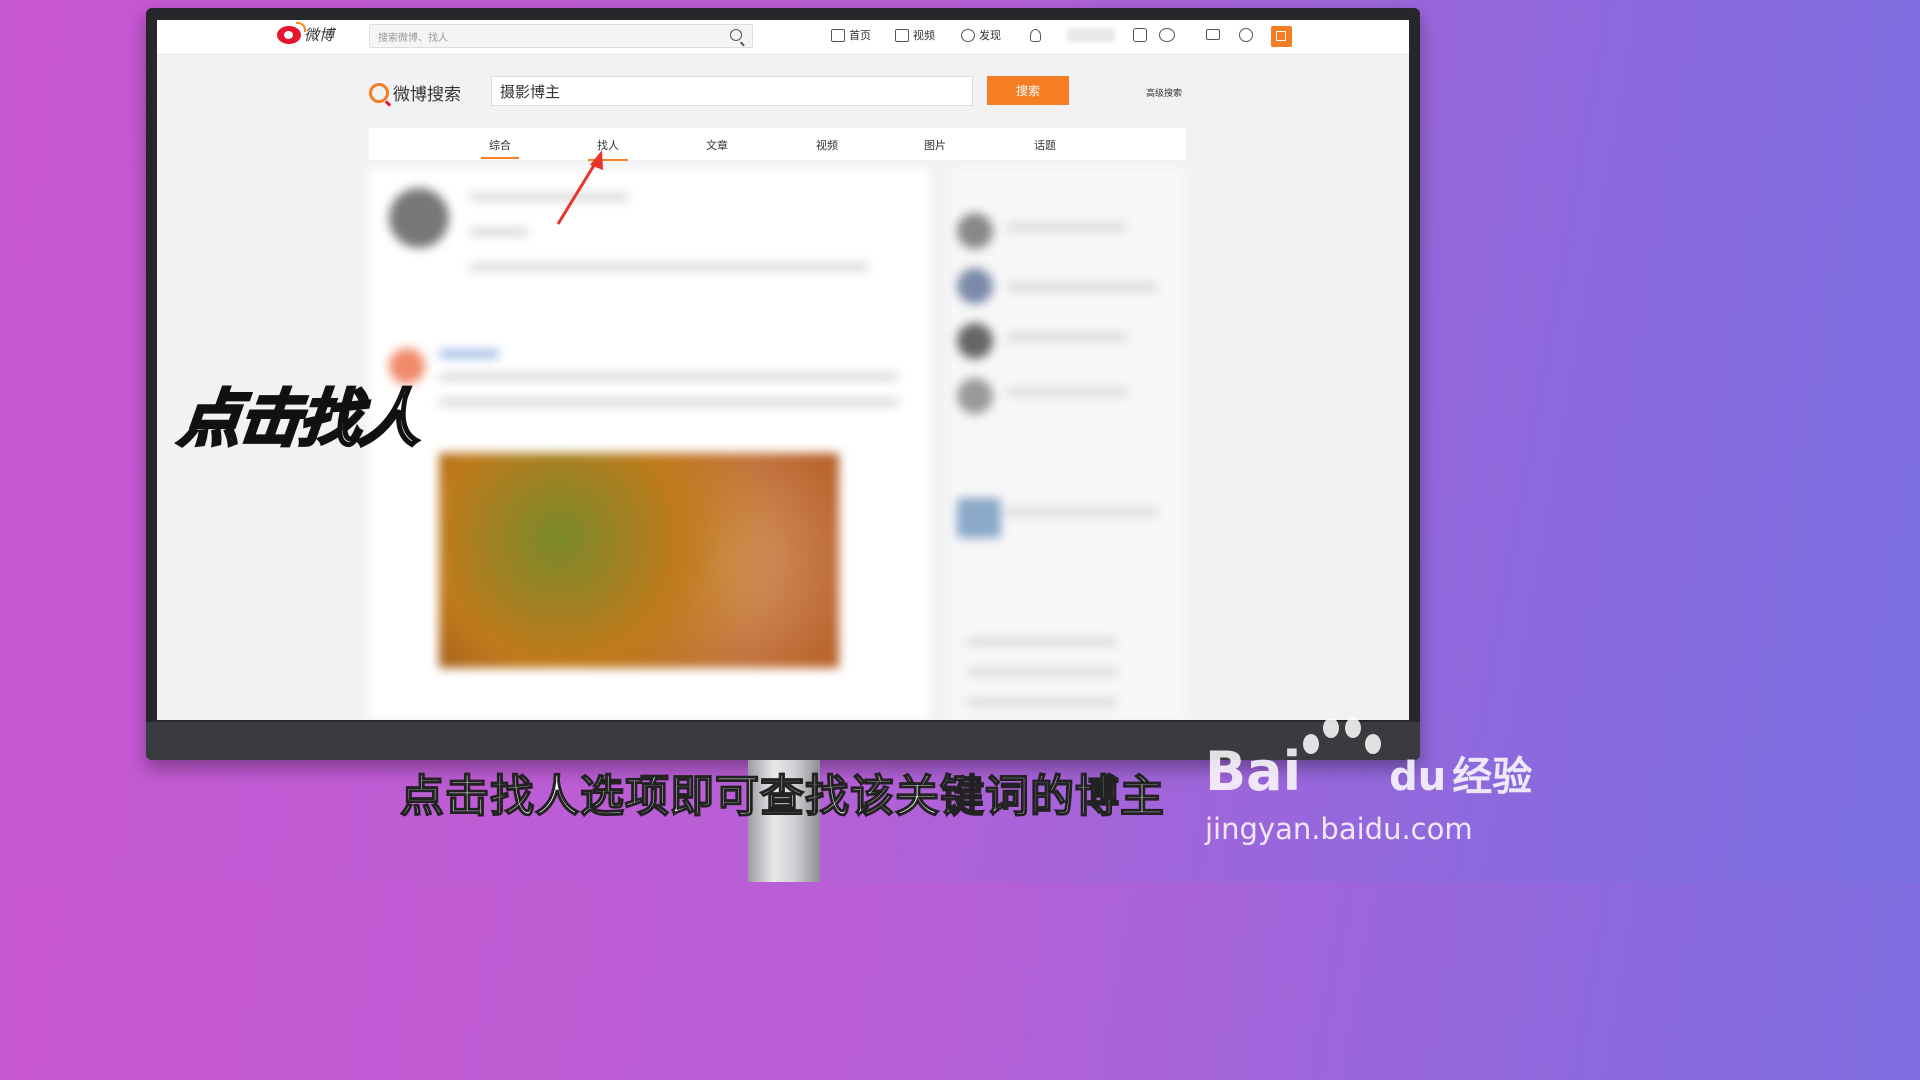  I want to click on username-blurred, so click(1091, 35).